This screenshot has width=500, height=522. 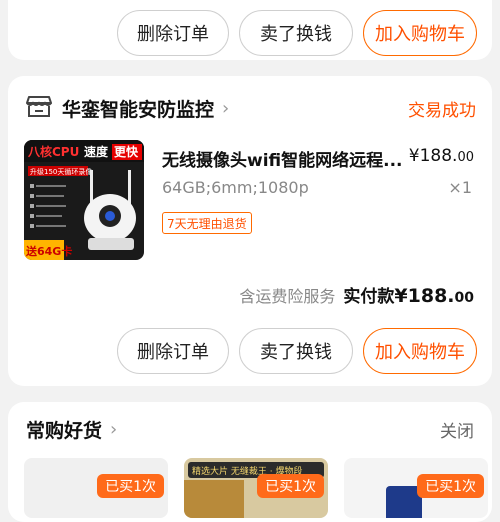 What do you see at coordinates (64, 429) in the screenshot?
I see `recommend-title: 常购好货` at bounding box center [64, 429].